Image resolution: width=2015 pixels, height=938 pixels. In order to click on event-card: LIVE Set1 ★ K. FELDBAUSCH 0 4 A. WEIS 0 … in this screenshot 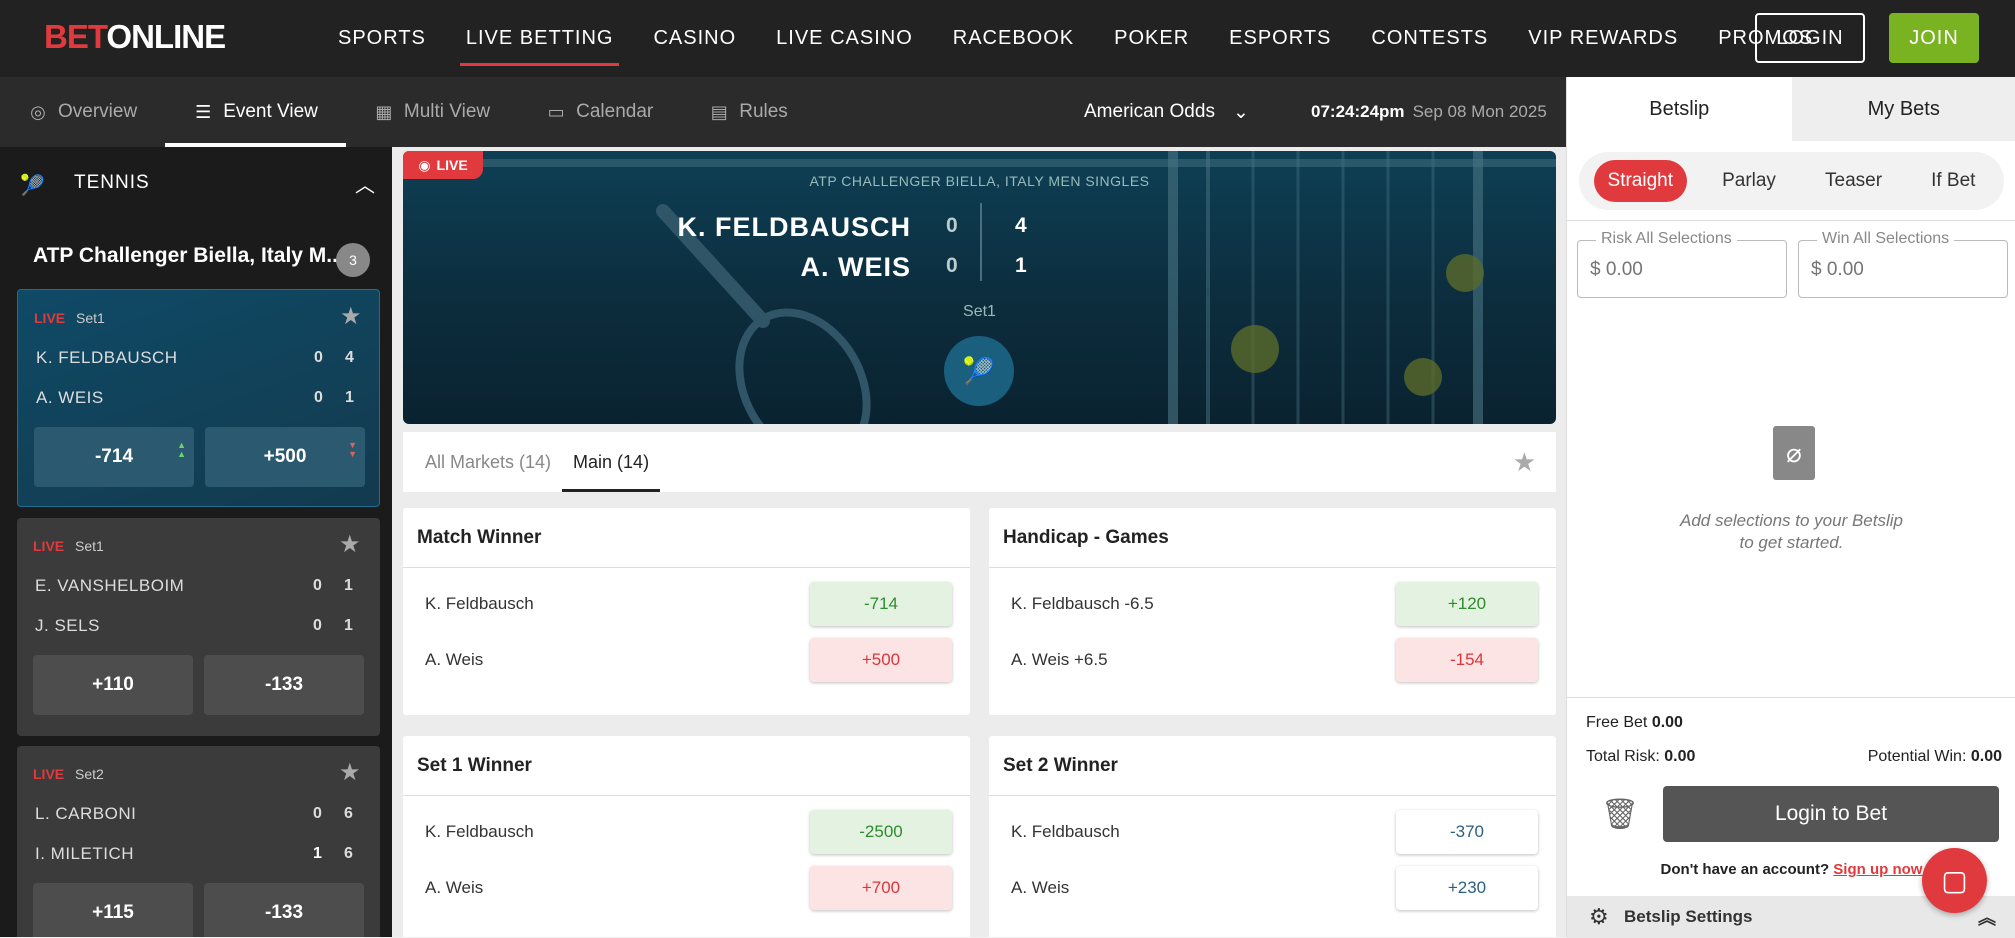, I will do `click(198, 398)`.